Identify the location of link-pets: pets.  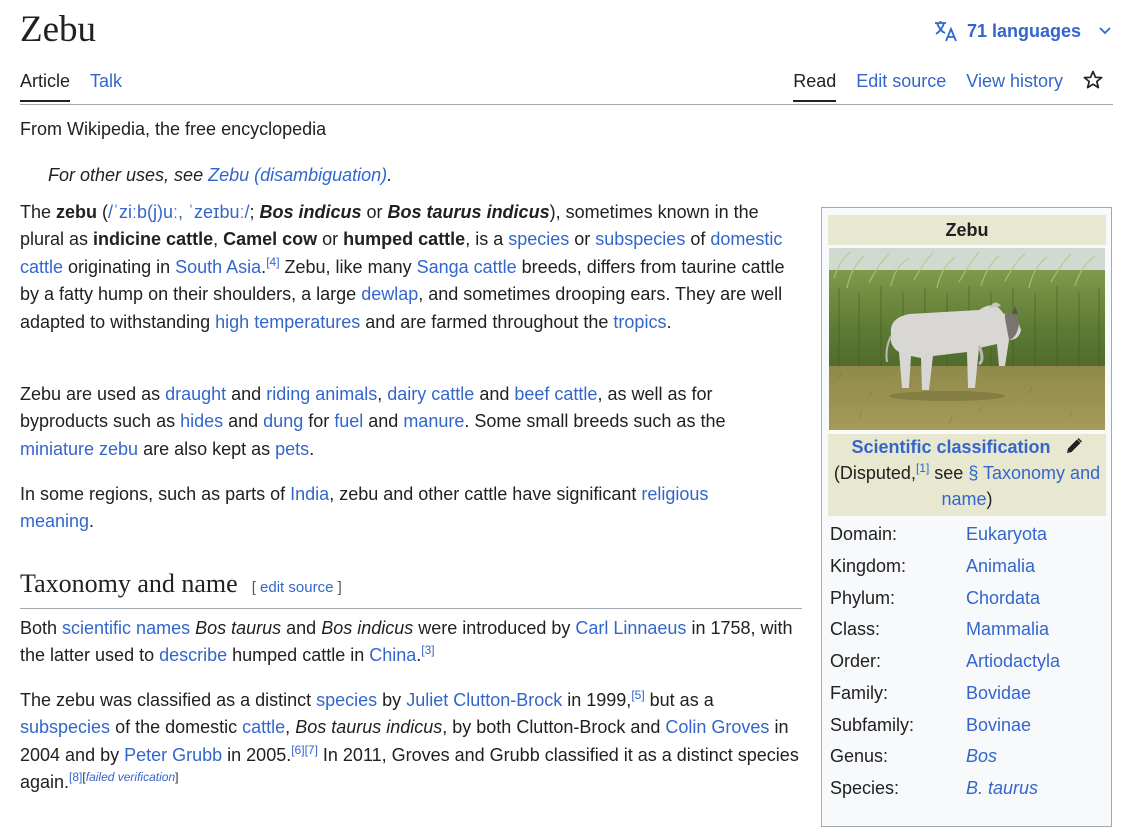
(292, 449).